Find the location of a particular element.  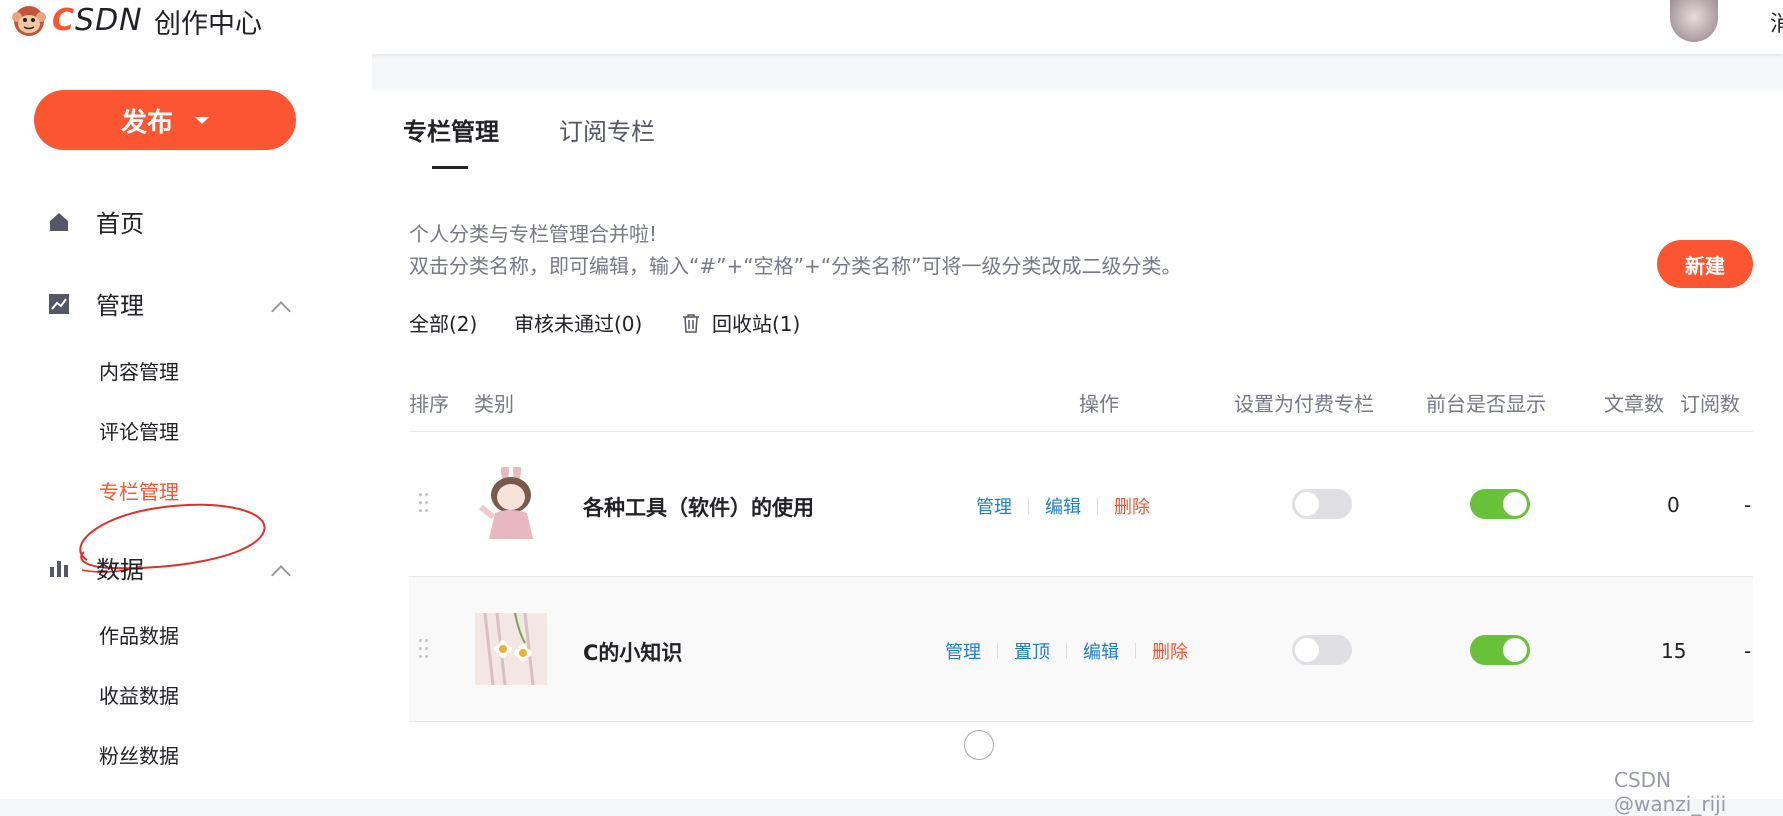

row-divider is located at coordinates (1081, 721).